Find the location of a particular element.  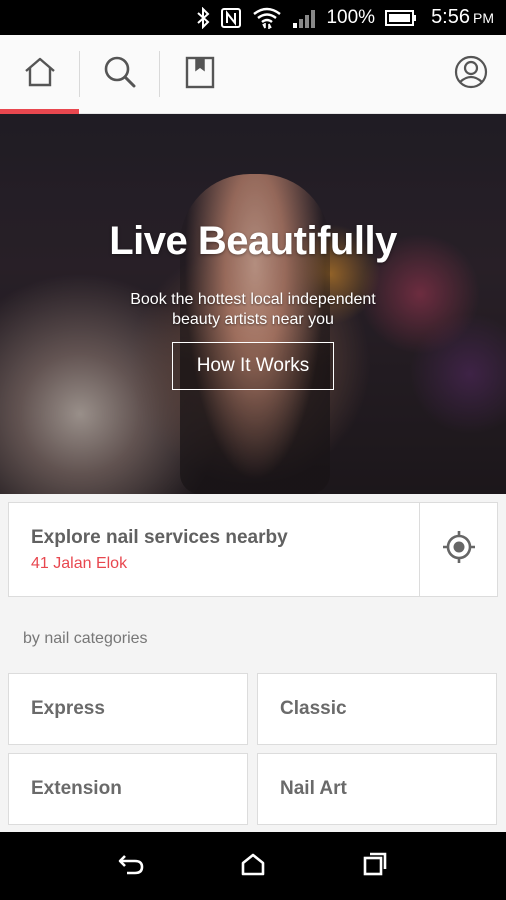

category-nail-art: Nail Art is located at coordinates (377, 789).